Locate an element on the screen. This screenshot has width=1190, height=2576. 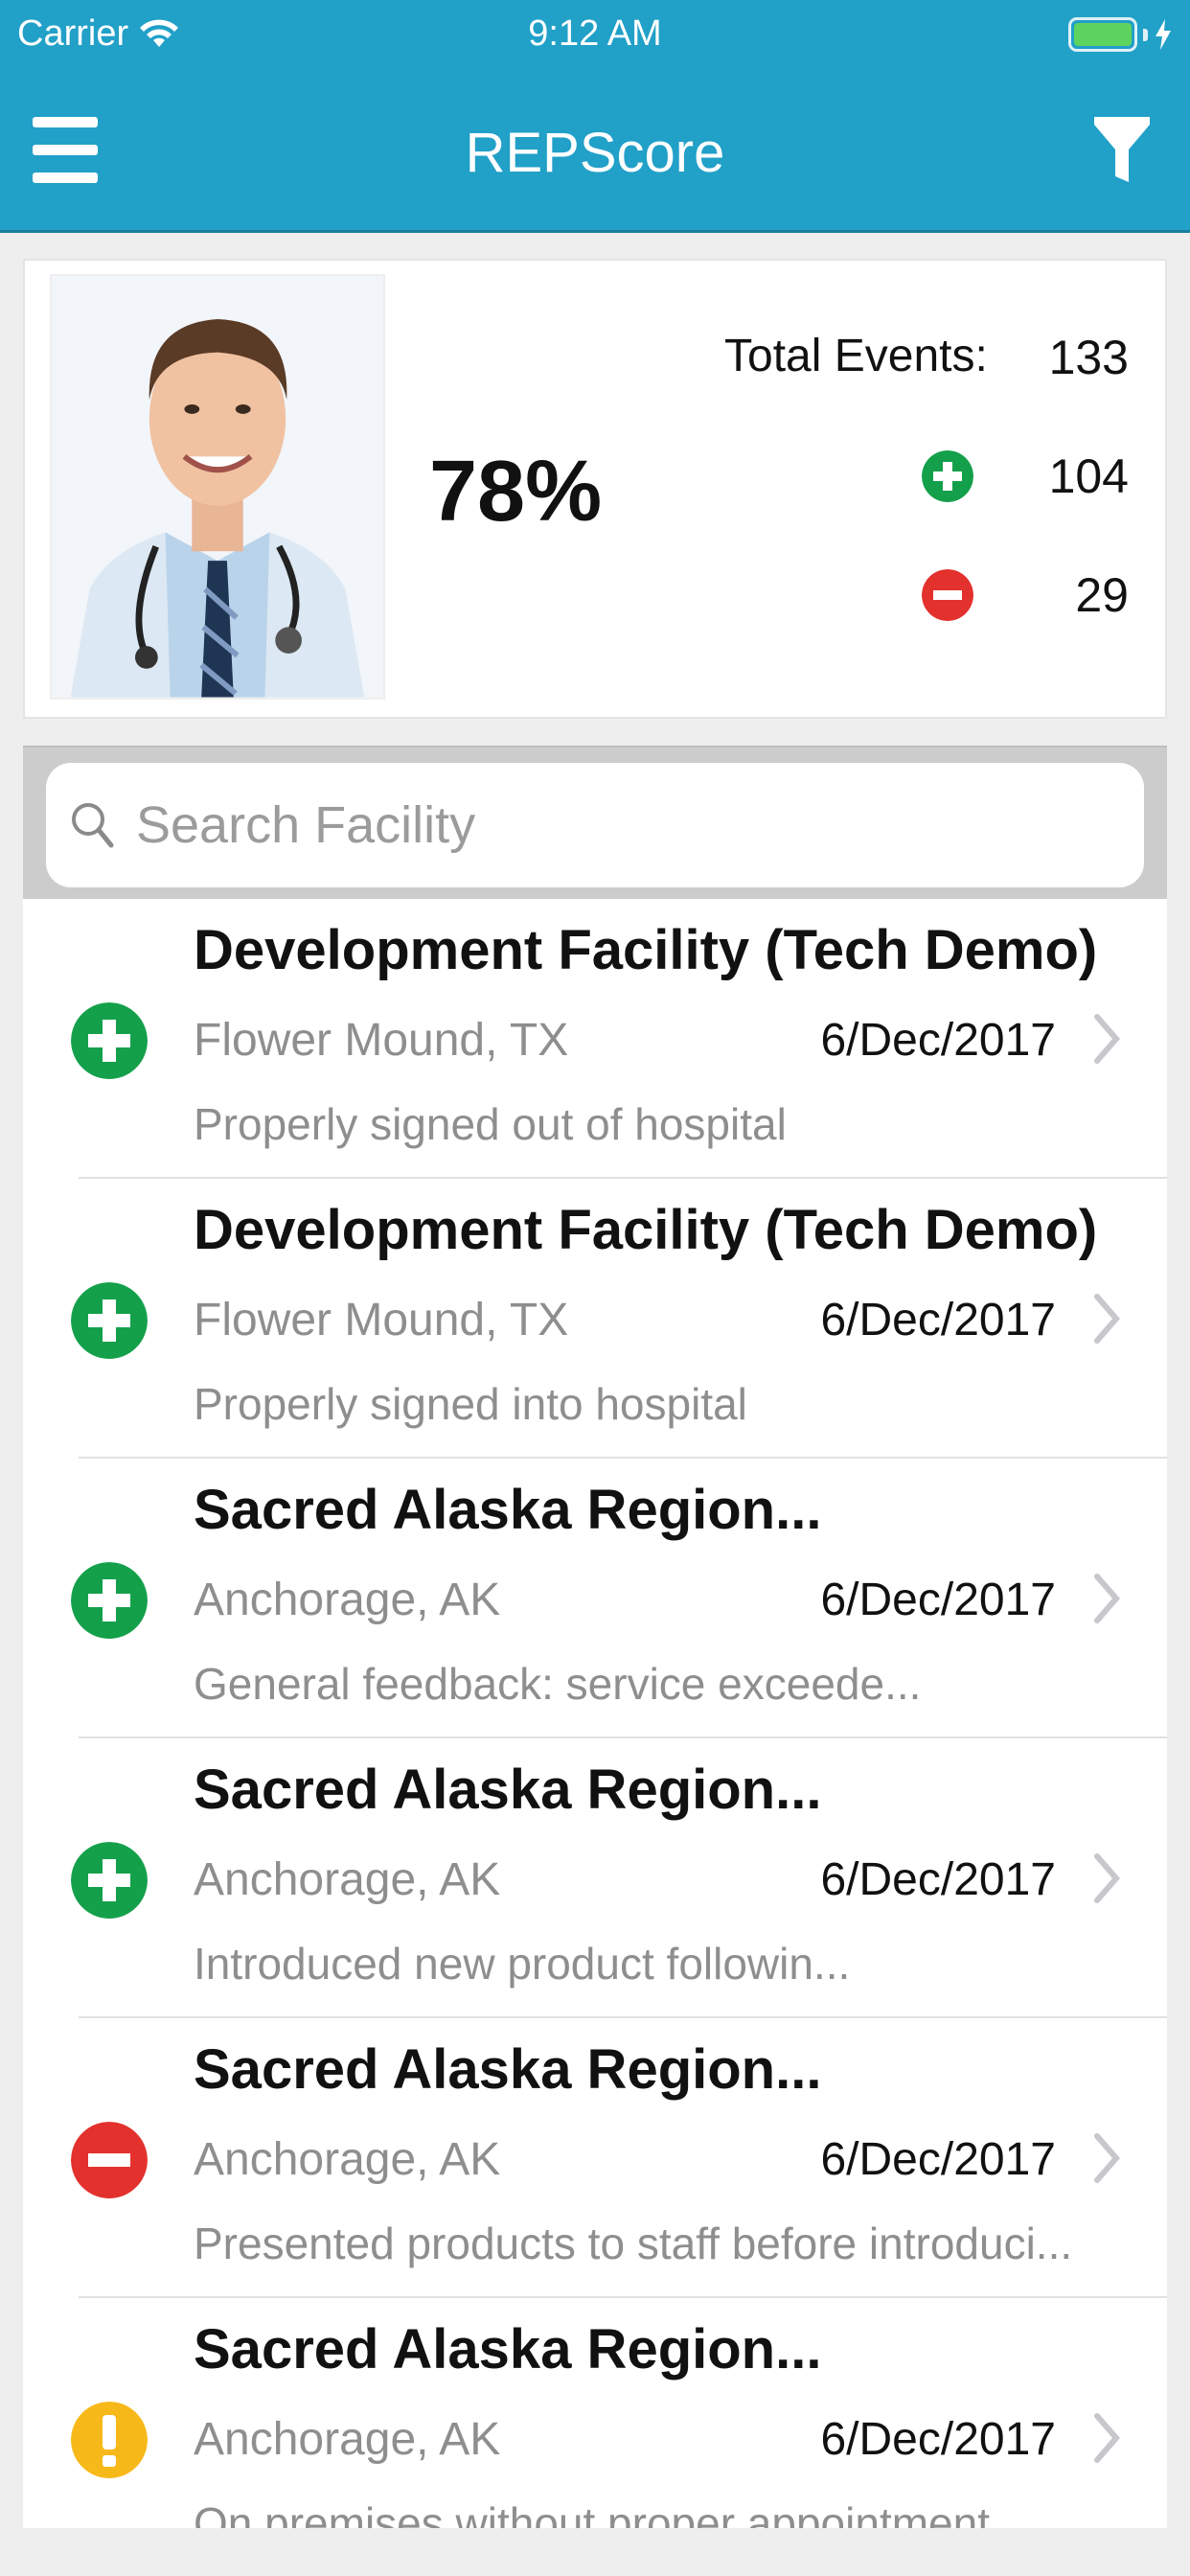
negative-events-value: 29 is located at coordinates (1102, 595).